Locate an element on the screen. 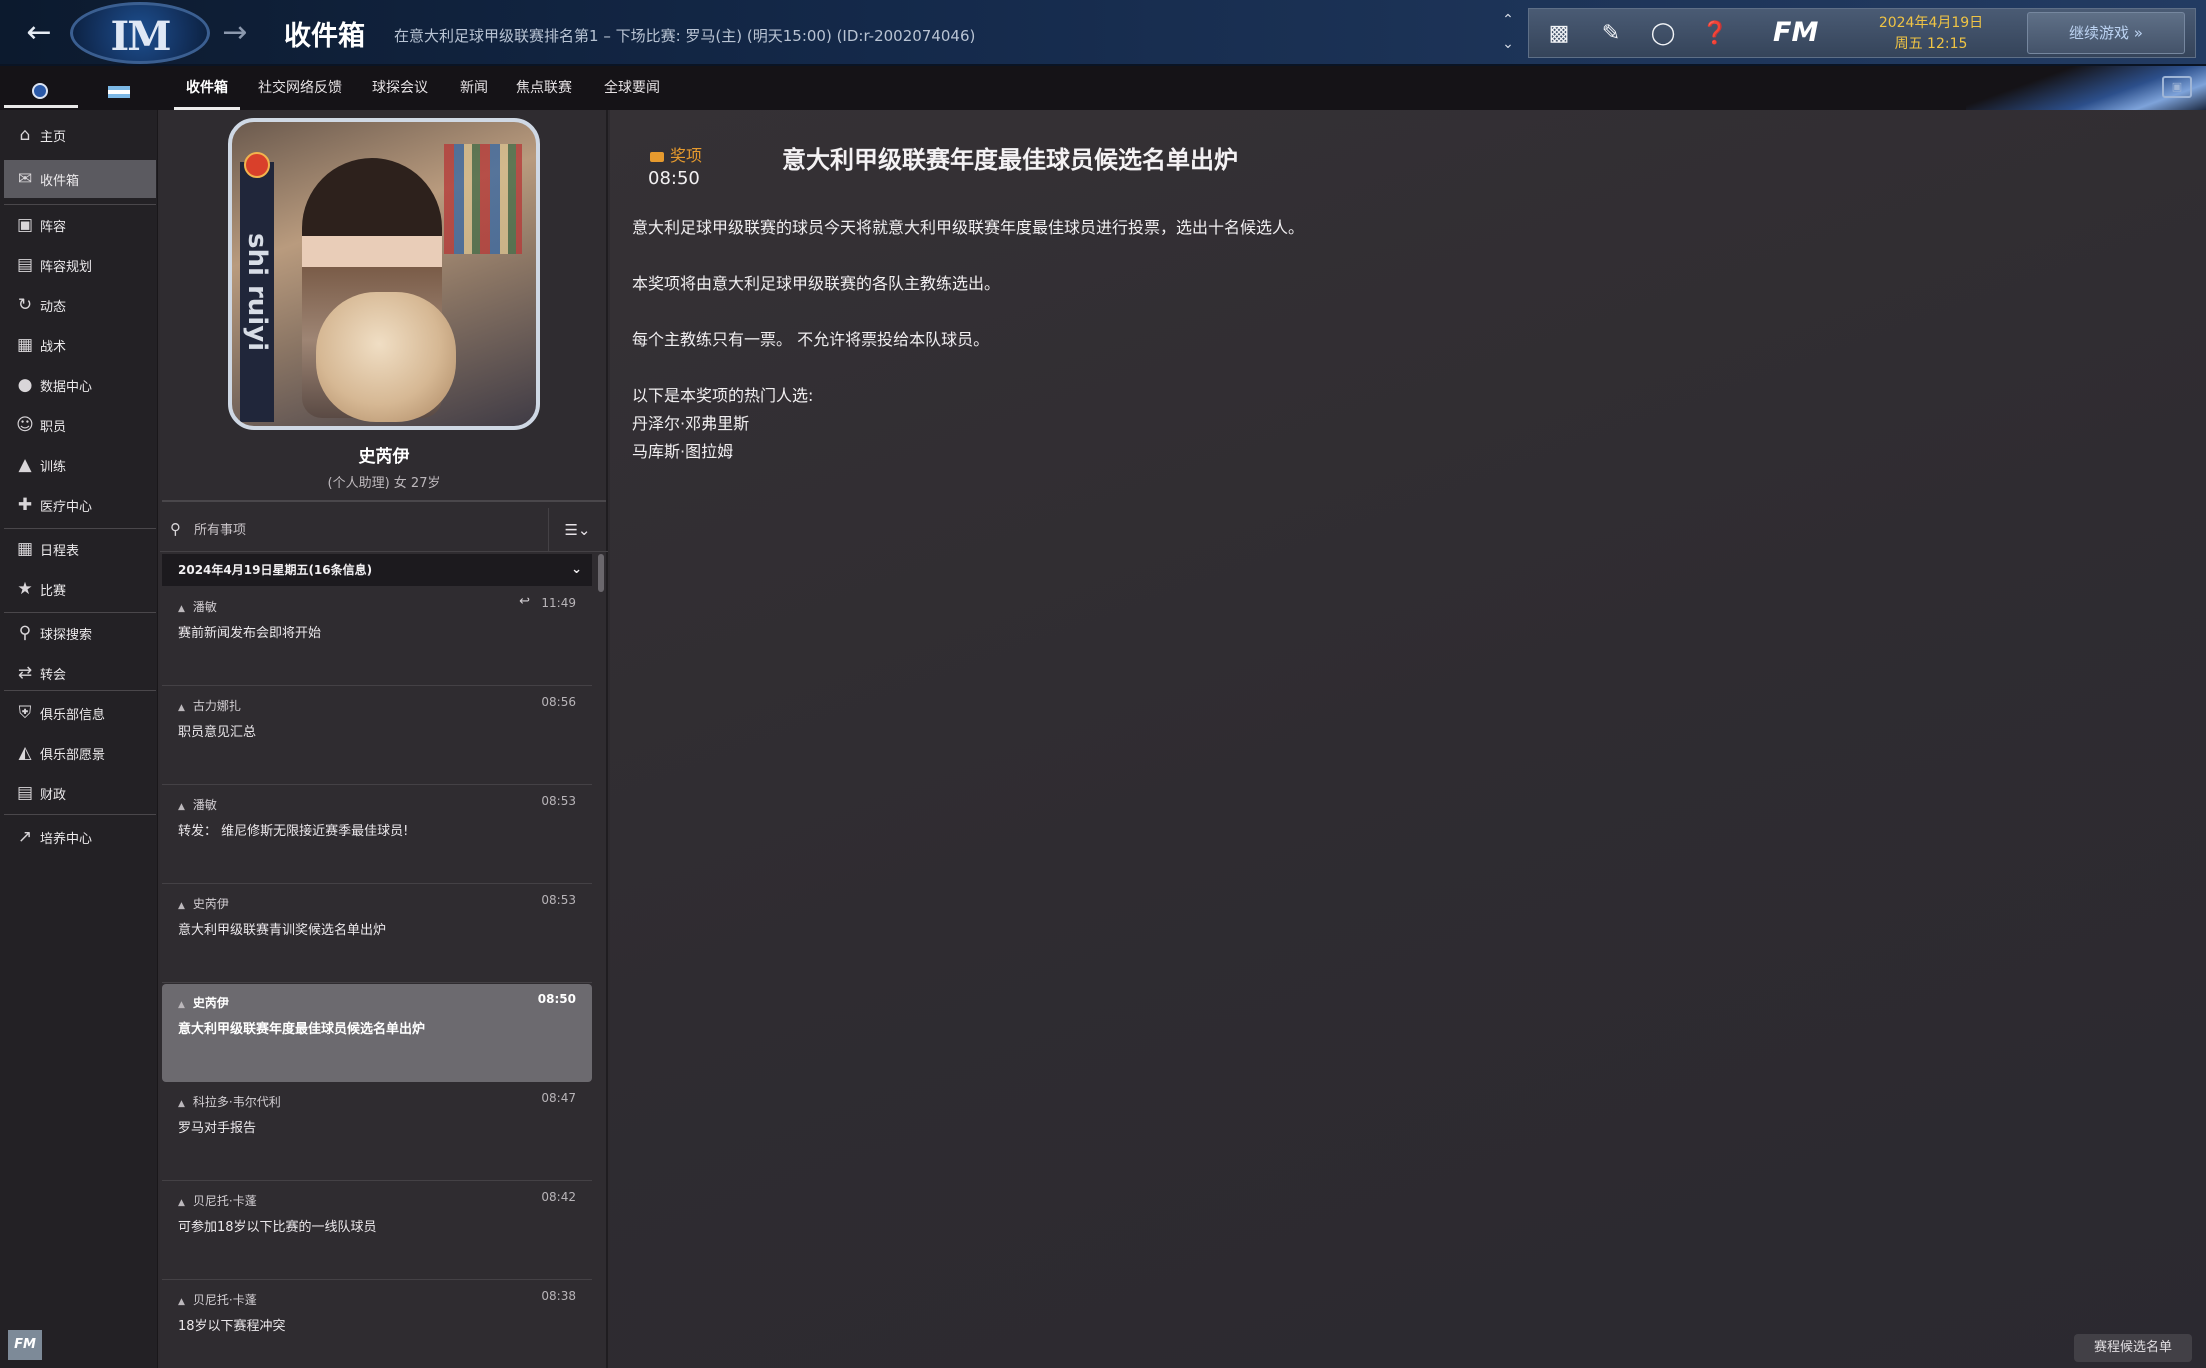 The image size is (2206, 1368). sidebar-item-label: 转会 is located at coordinates (53, 675).